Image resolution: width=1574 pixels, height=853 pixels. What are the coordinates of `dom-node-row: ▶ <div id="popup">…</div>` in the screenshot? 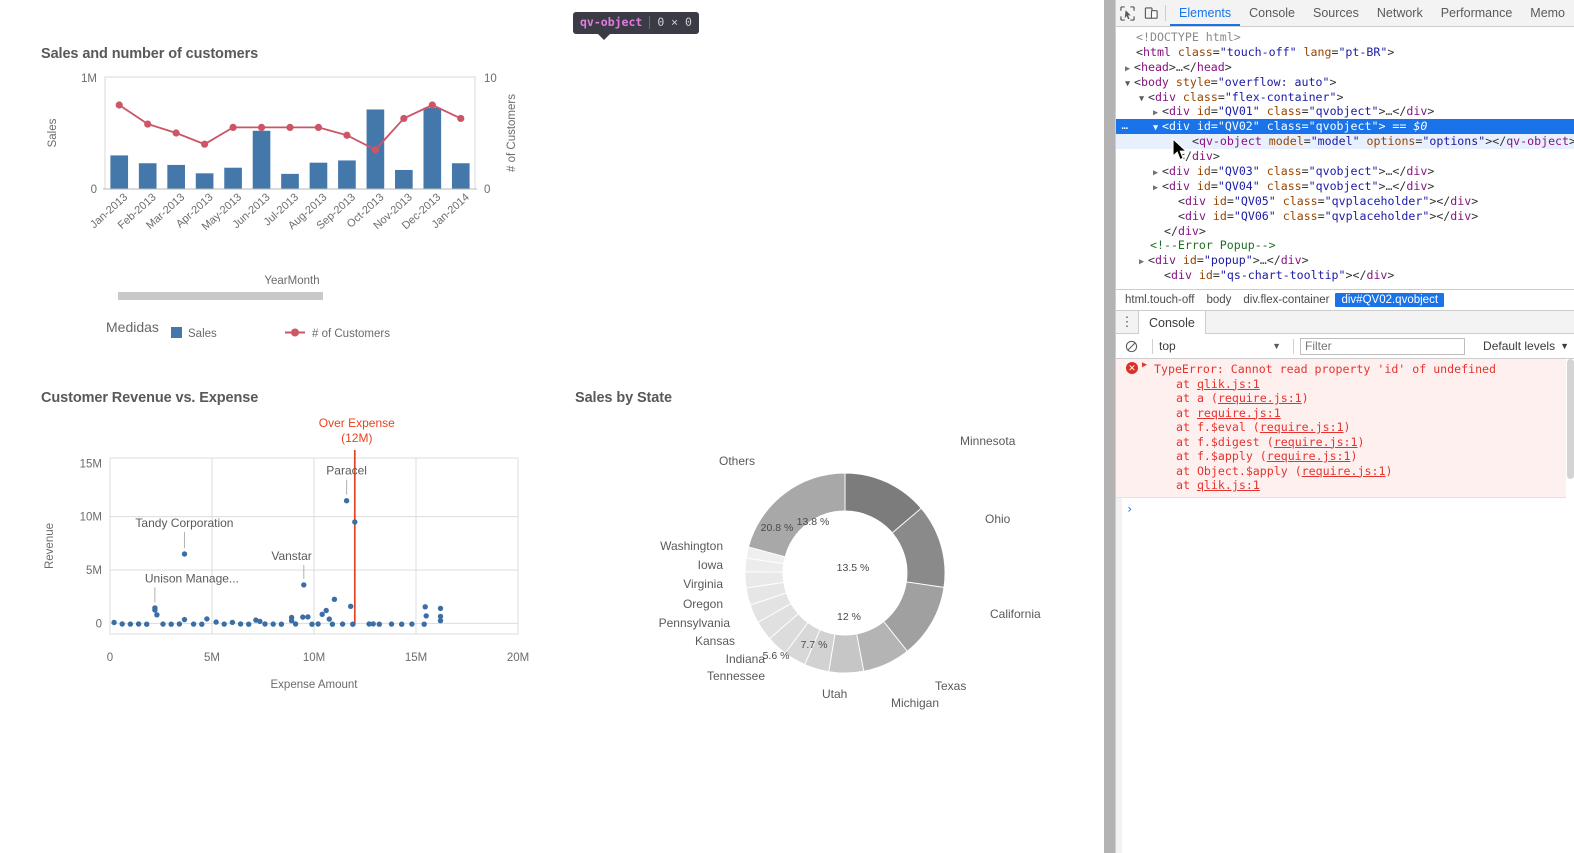 It's located at (1345, 260).